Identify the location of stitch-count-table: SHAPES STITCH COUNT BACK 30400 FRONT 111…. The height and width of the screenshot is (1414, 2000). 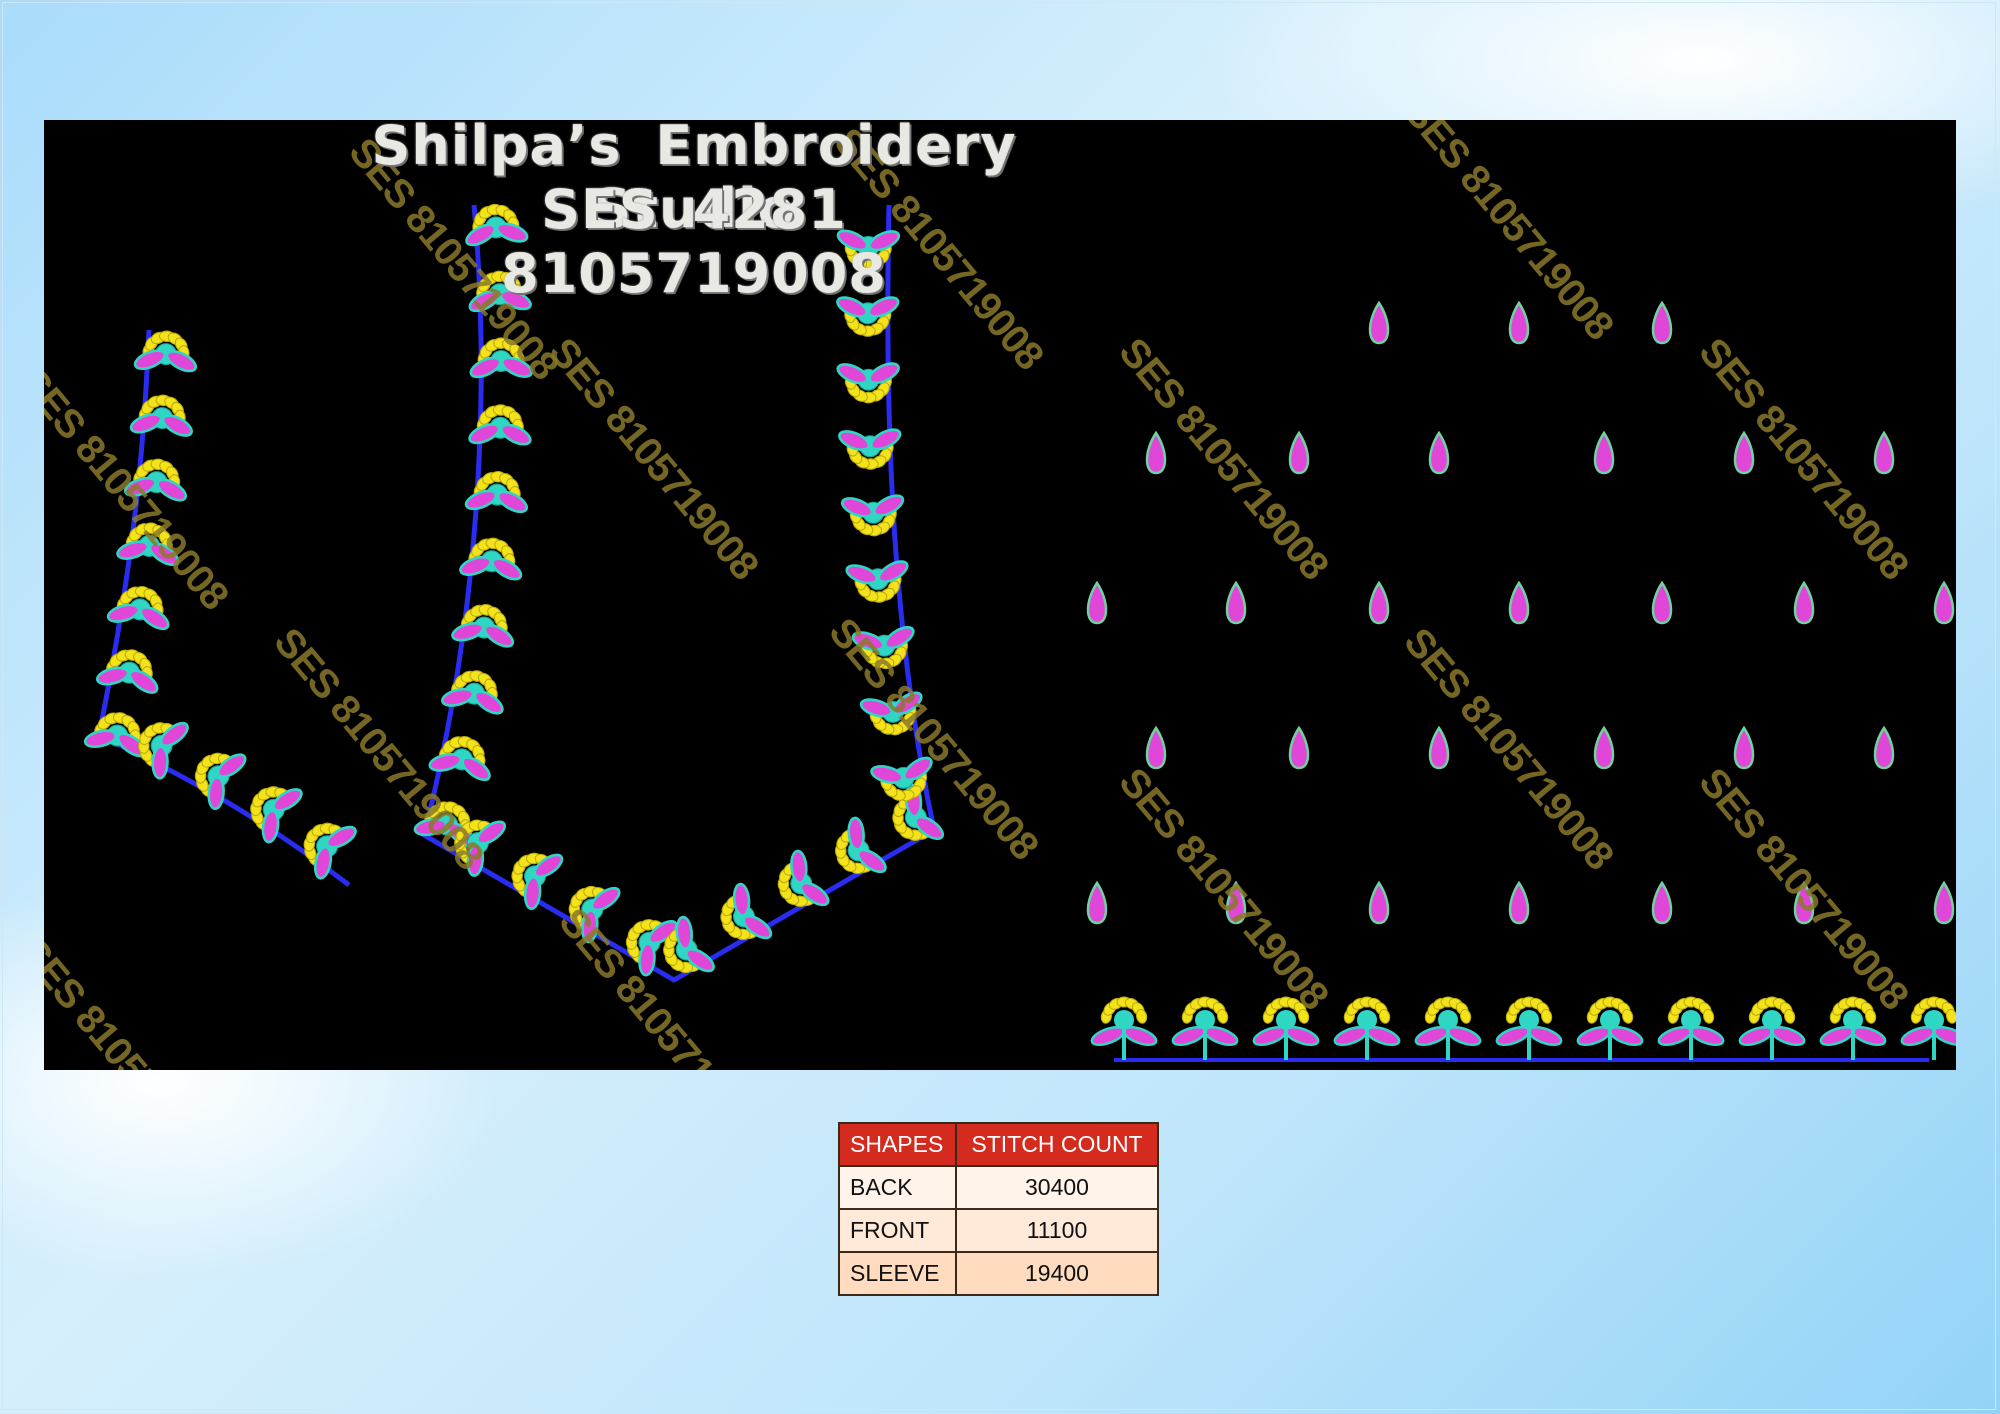
(998, 1209).